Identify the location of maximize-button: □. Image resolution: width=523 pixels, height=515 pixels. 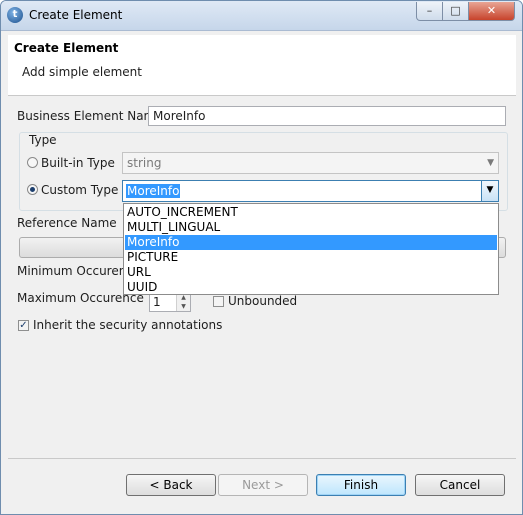
(455, 11).